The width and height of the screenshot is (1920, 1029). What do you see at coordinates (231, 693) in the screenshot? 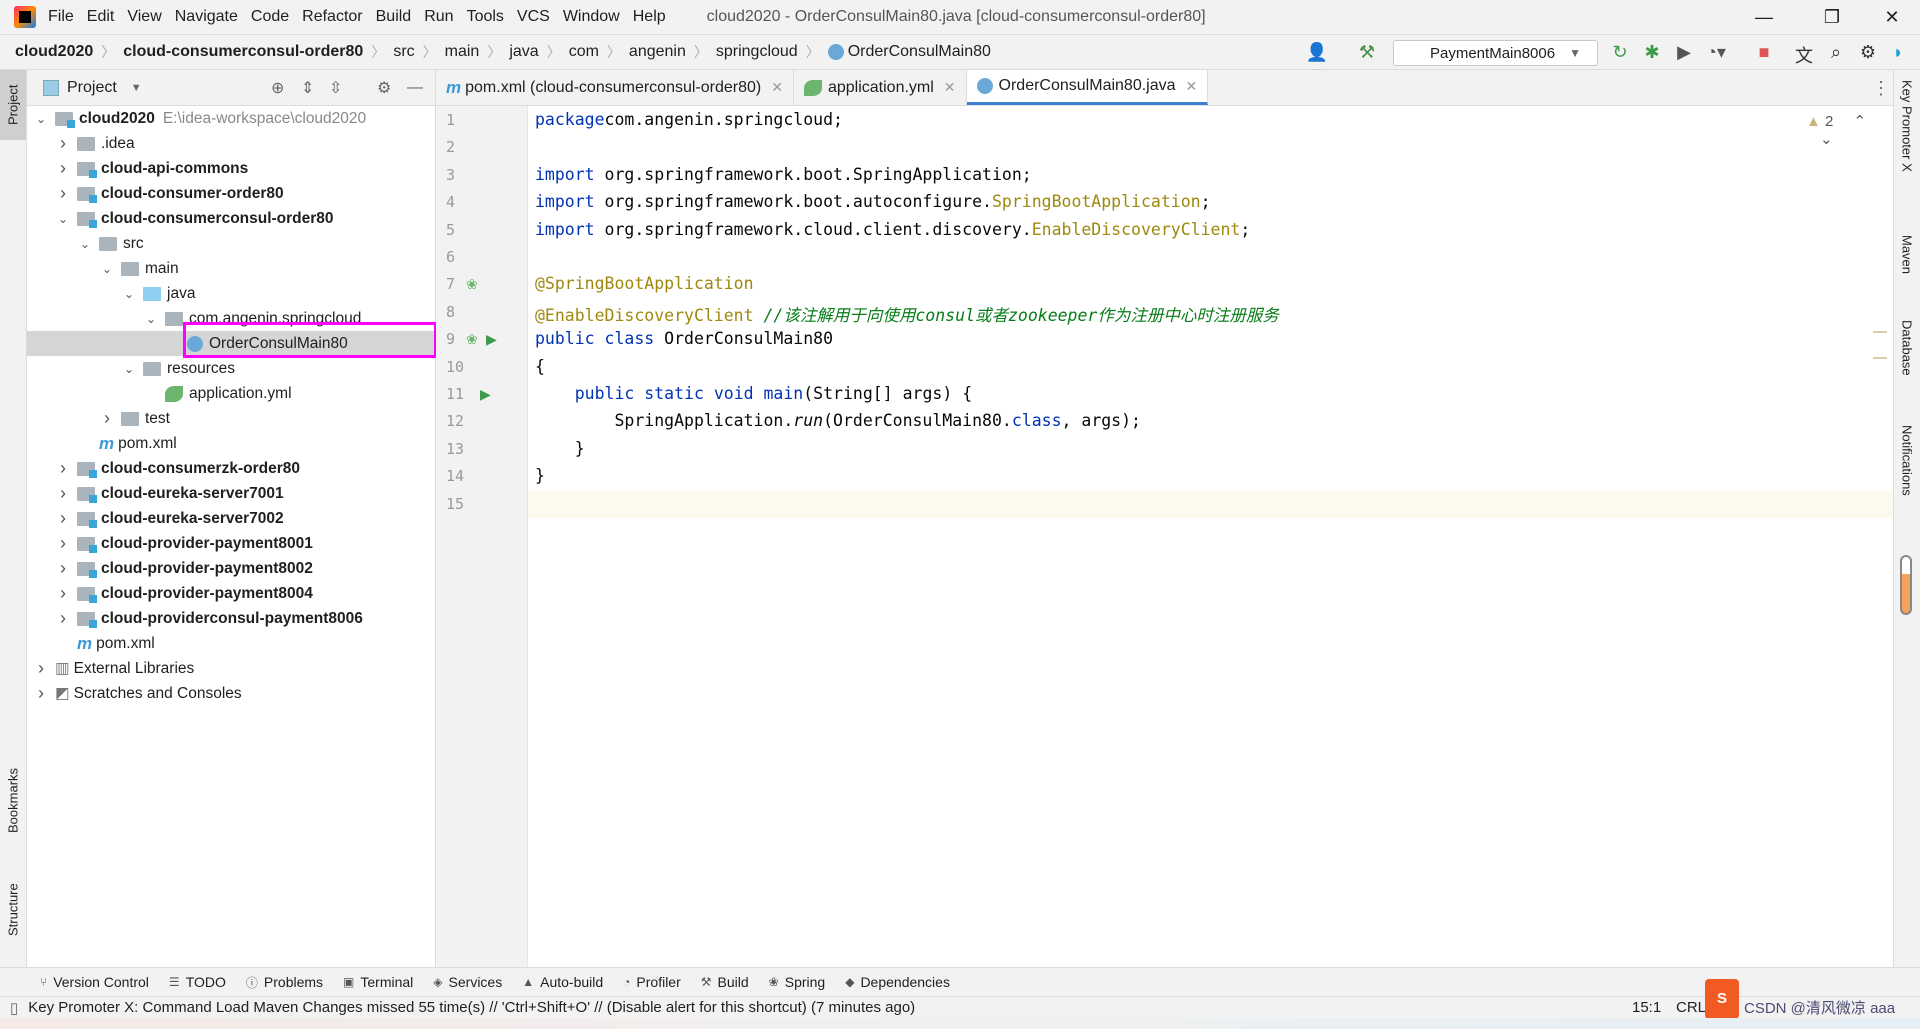
I see `tree-item: › ◩ Scratches and Consoles` at bounding box center [231, 693].